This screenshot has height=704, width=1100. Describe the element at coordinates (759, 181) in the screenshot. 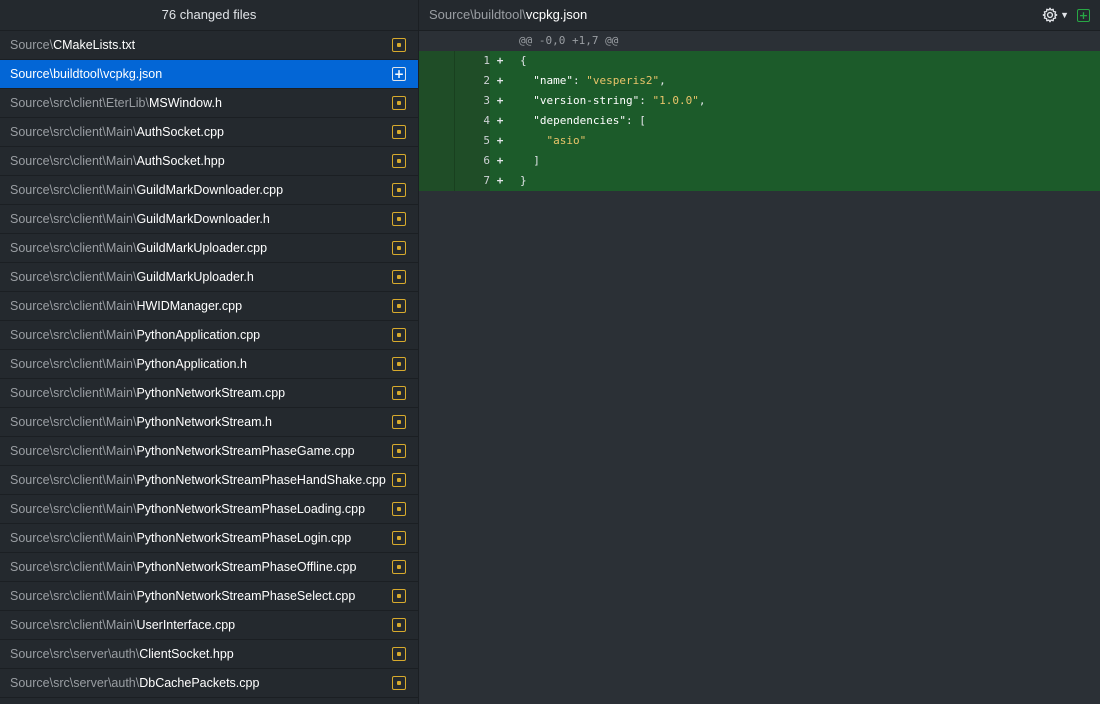

I see `diff-line-added: 7 +}` at that location.